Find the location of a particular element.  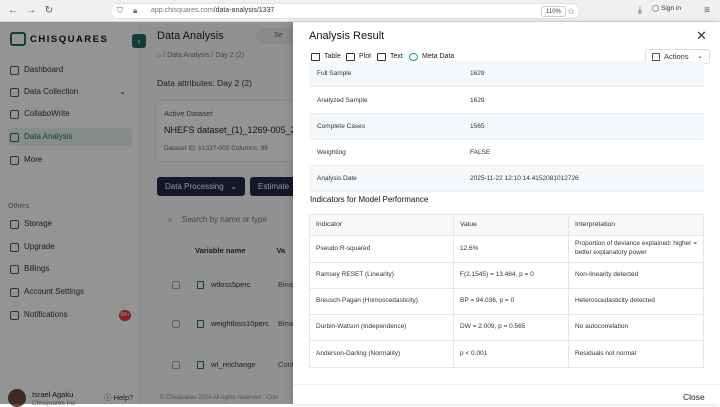

panel-title: Analysis Result is located at coordinates (347, 36).